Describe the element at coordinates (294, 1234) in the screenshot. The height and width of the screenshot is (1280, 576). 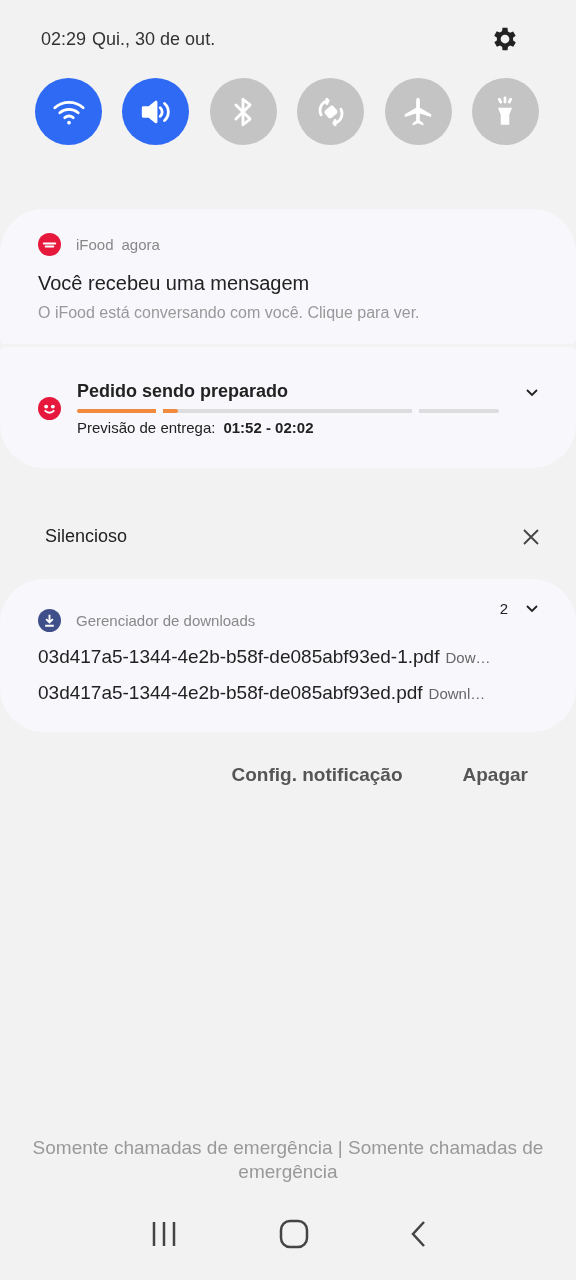
I see `home-icon` at that location.